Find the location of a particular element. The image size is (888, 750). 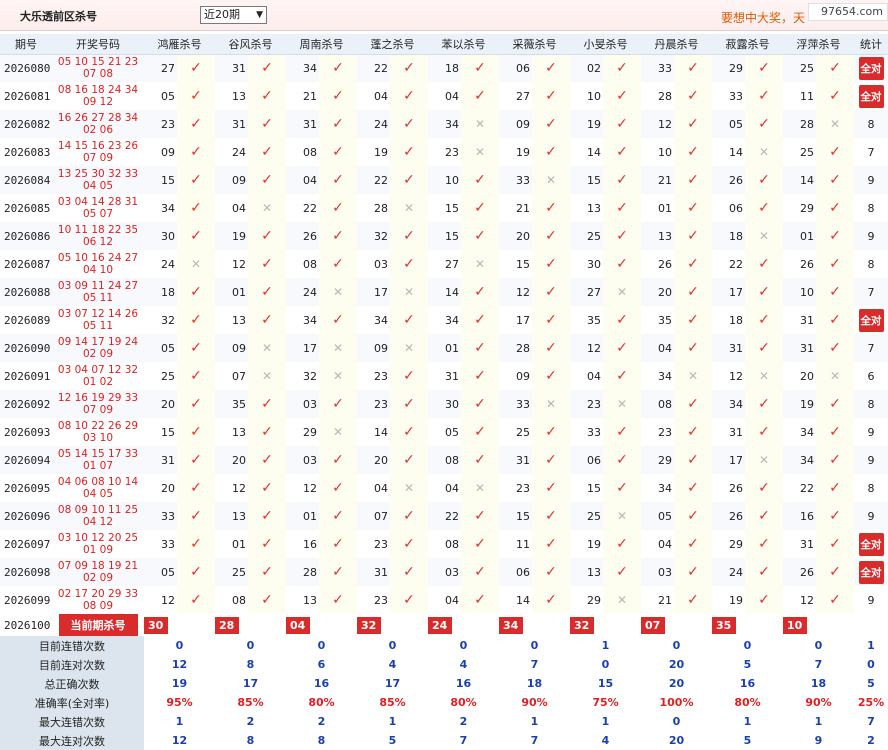

kill-number-cell: 27 is located at coordinates (523, 96).